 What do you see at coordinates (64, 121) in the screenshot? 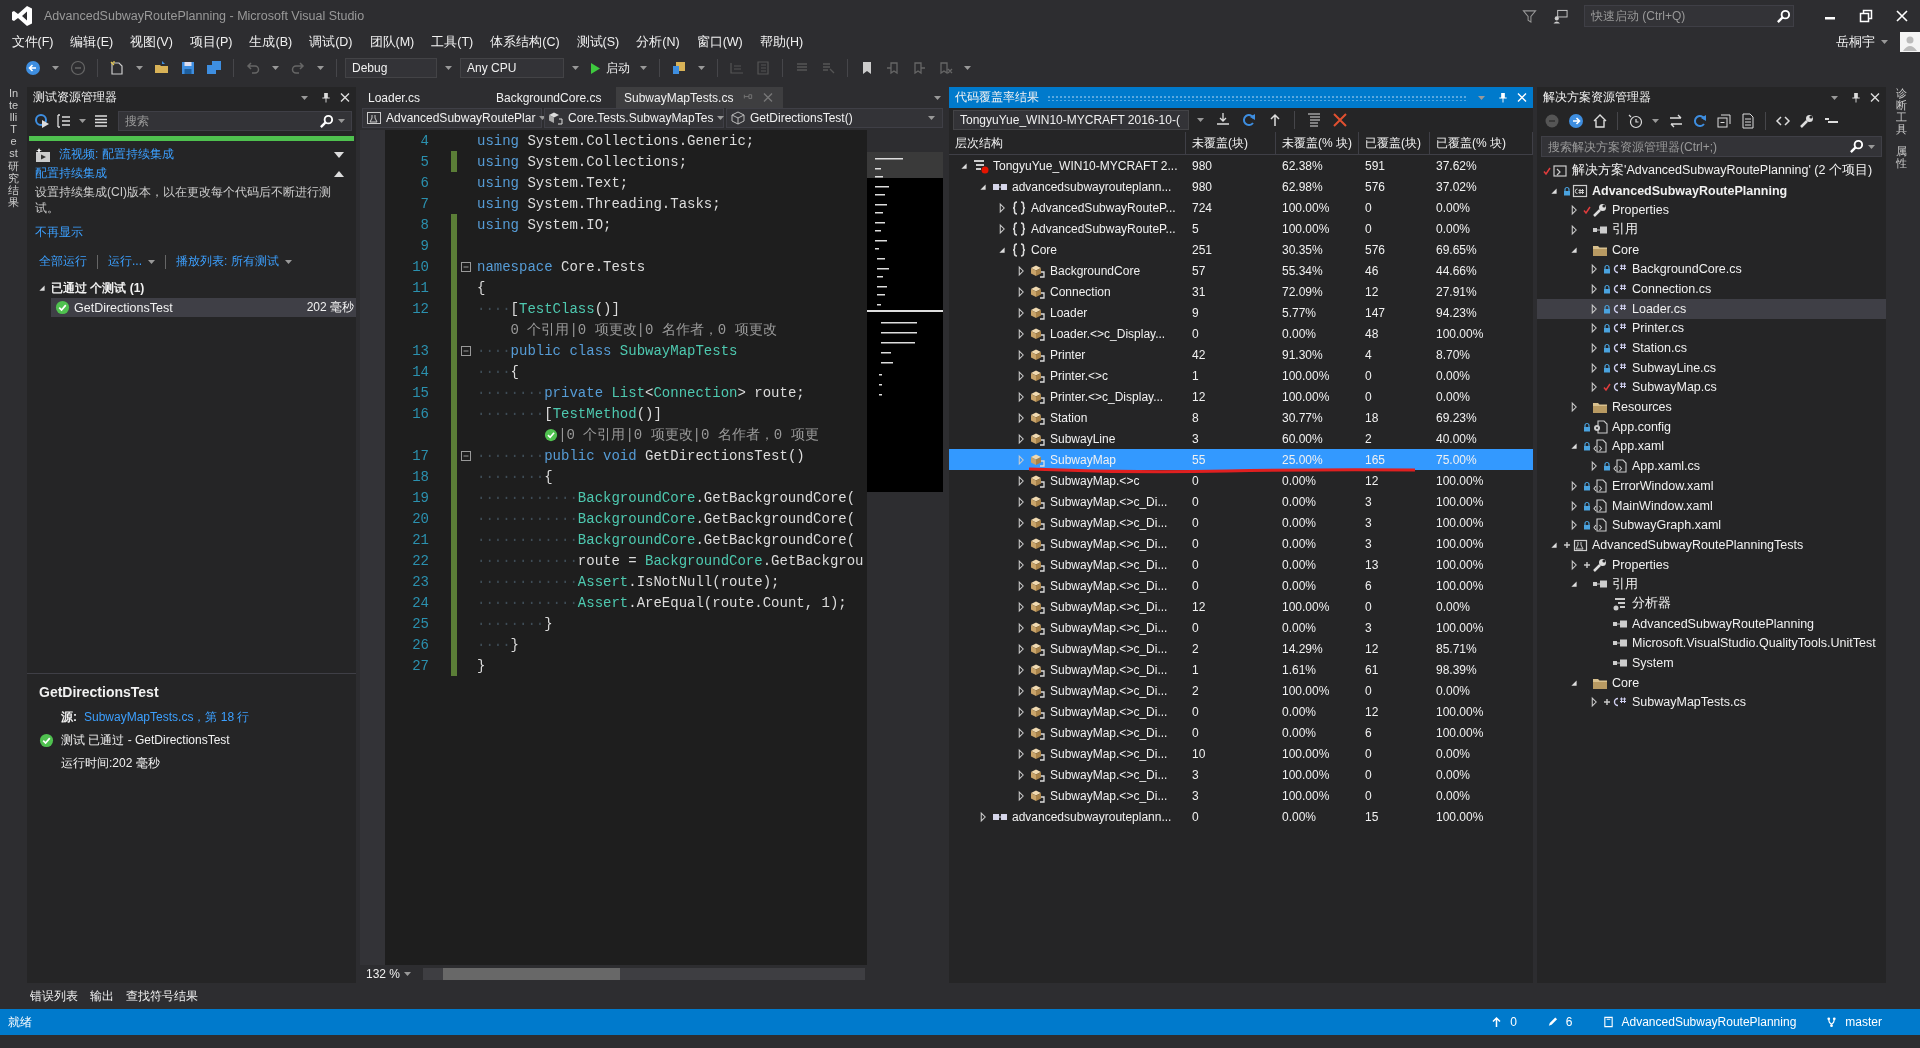
I see `group-by-icon` at bounding box center [64, 121].